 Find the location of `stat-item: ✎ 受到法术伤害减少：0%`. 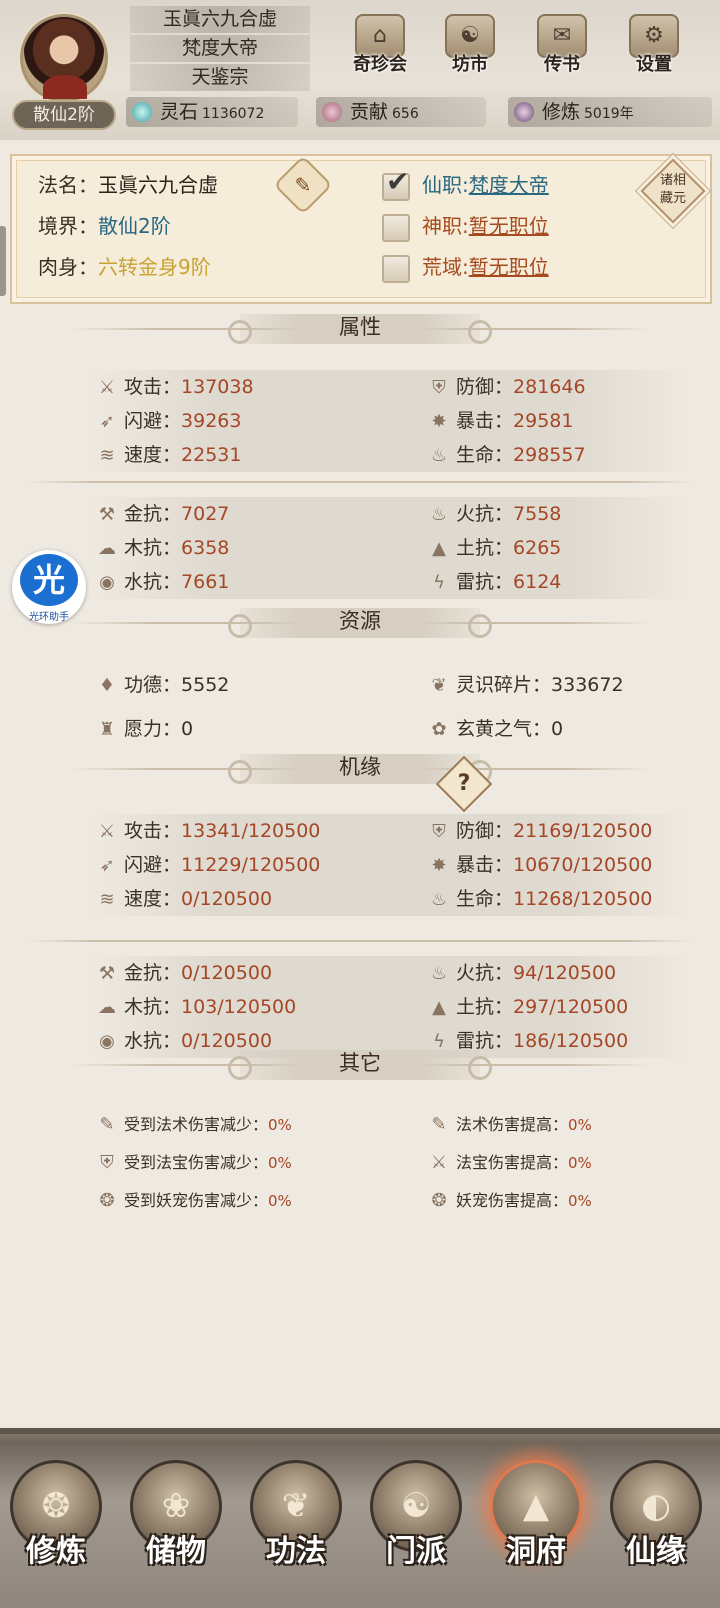

stat-item: ✎ 受到法术伤害减少：0% is located at coordinates (191, 1125).